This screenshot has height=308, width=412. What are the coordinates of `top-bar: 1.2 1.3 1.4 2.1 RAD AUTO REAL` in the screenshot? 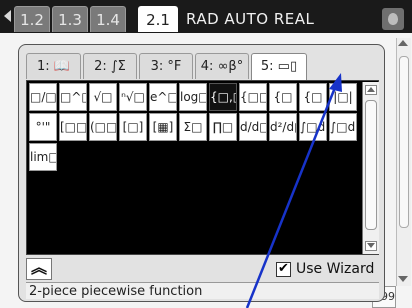 It's located at (206, 16).